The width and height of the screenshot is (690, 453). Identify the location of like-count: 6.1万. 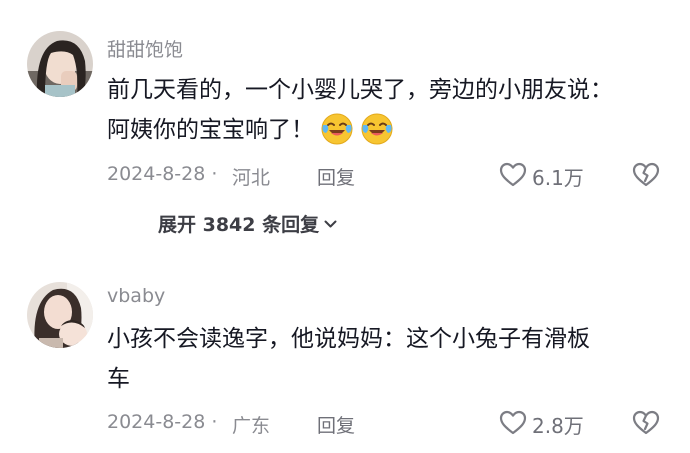
(558, 178).